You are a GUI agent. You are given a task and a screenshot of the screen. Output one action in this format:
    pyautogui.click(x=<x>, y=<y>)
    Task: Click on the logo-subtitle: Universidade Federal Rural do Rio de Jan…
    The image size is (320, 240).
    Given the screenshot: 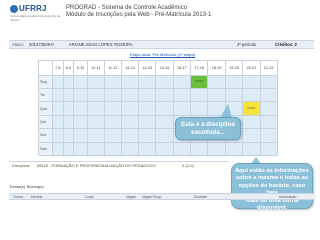 What is the action you would take?
    pyautogui.click(x=35, y=18)
    